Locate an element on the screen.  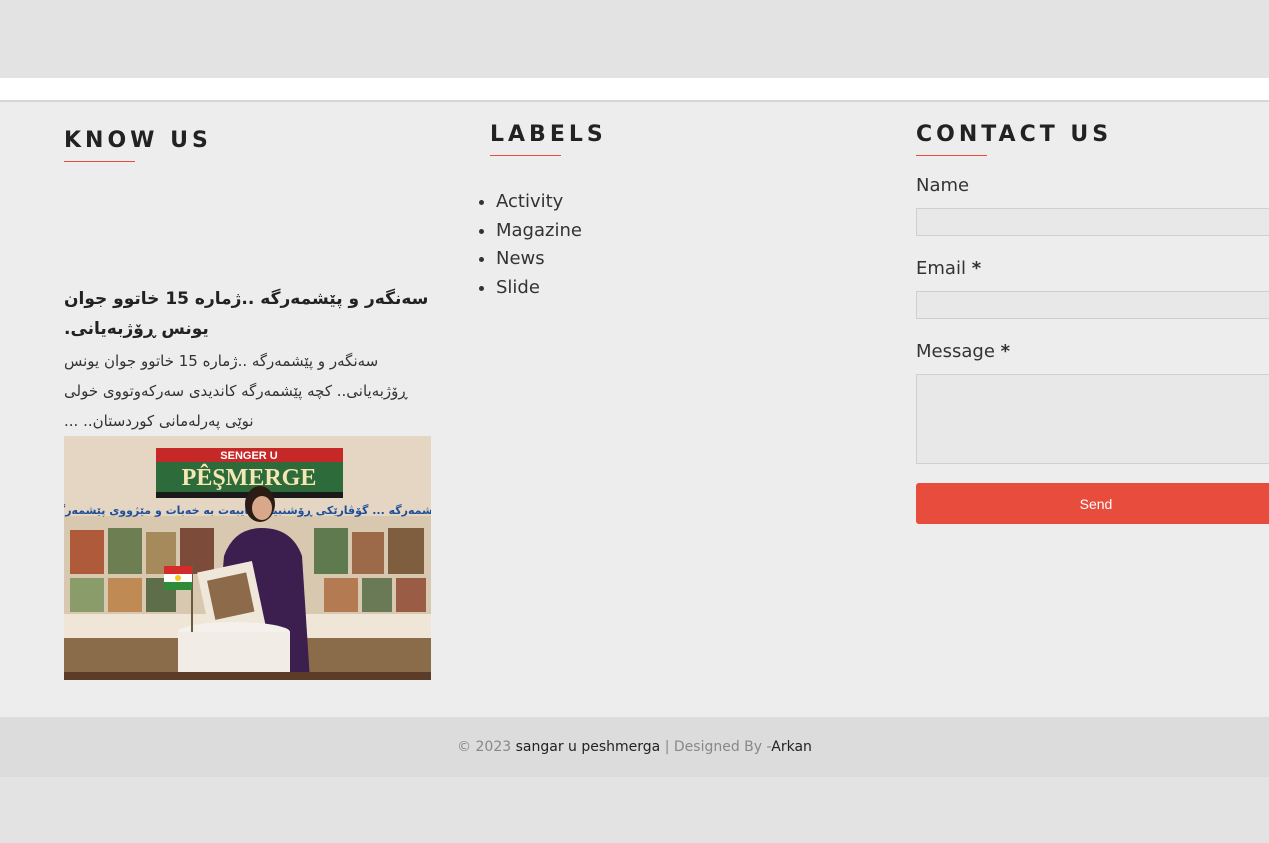
message-field is located at coordinates (1092, 419).